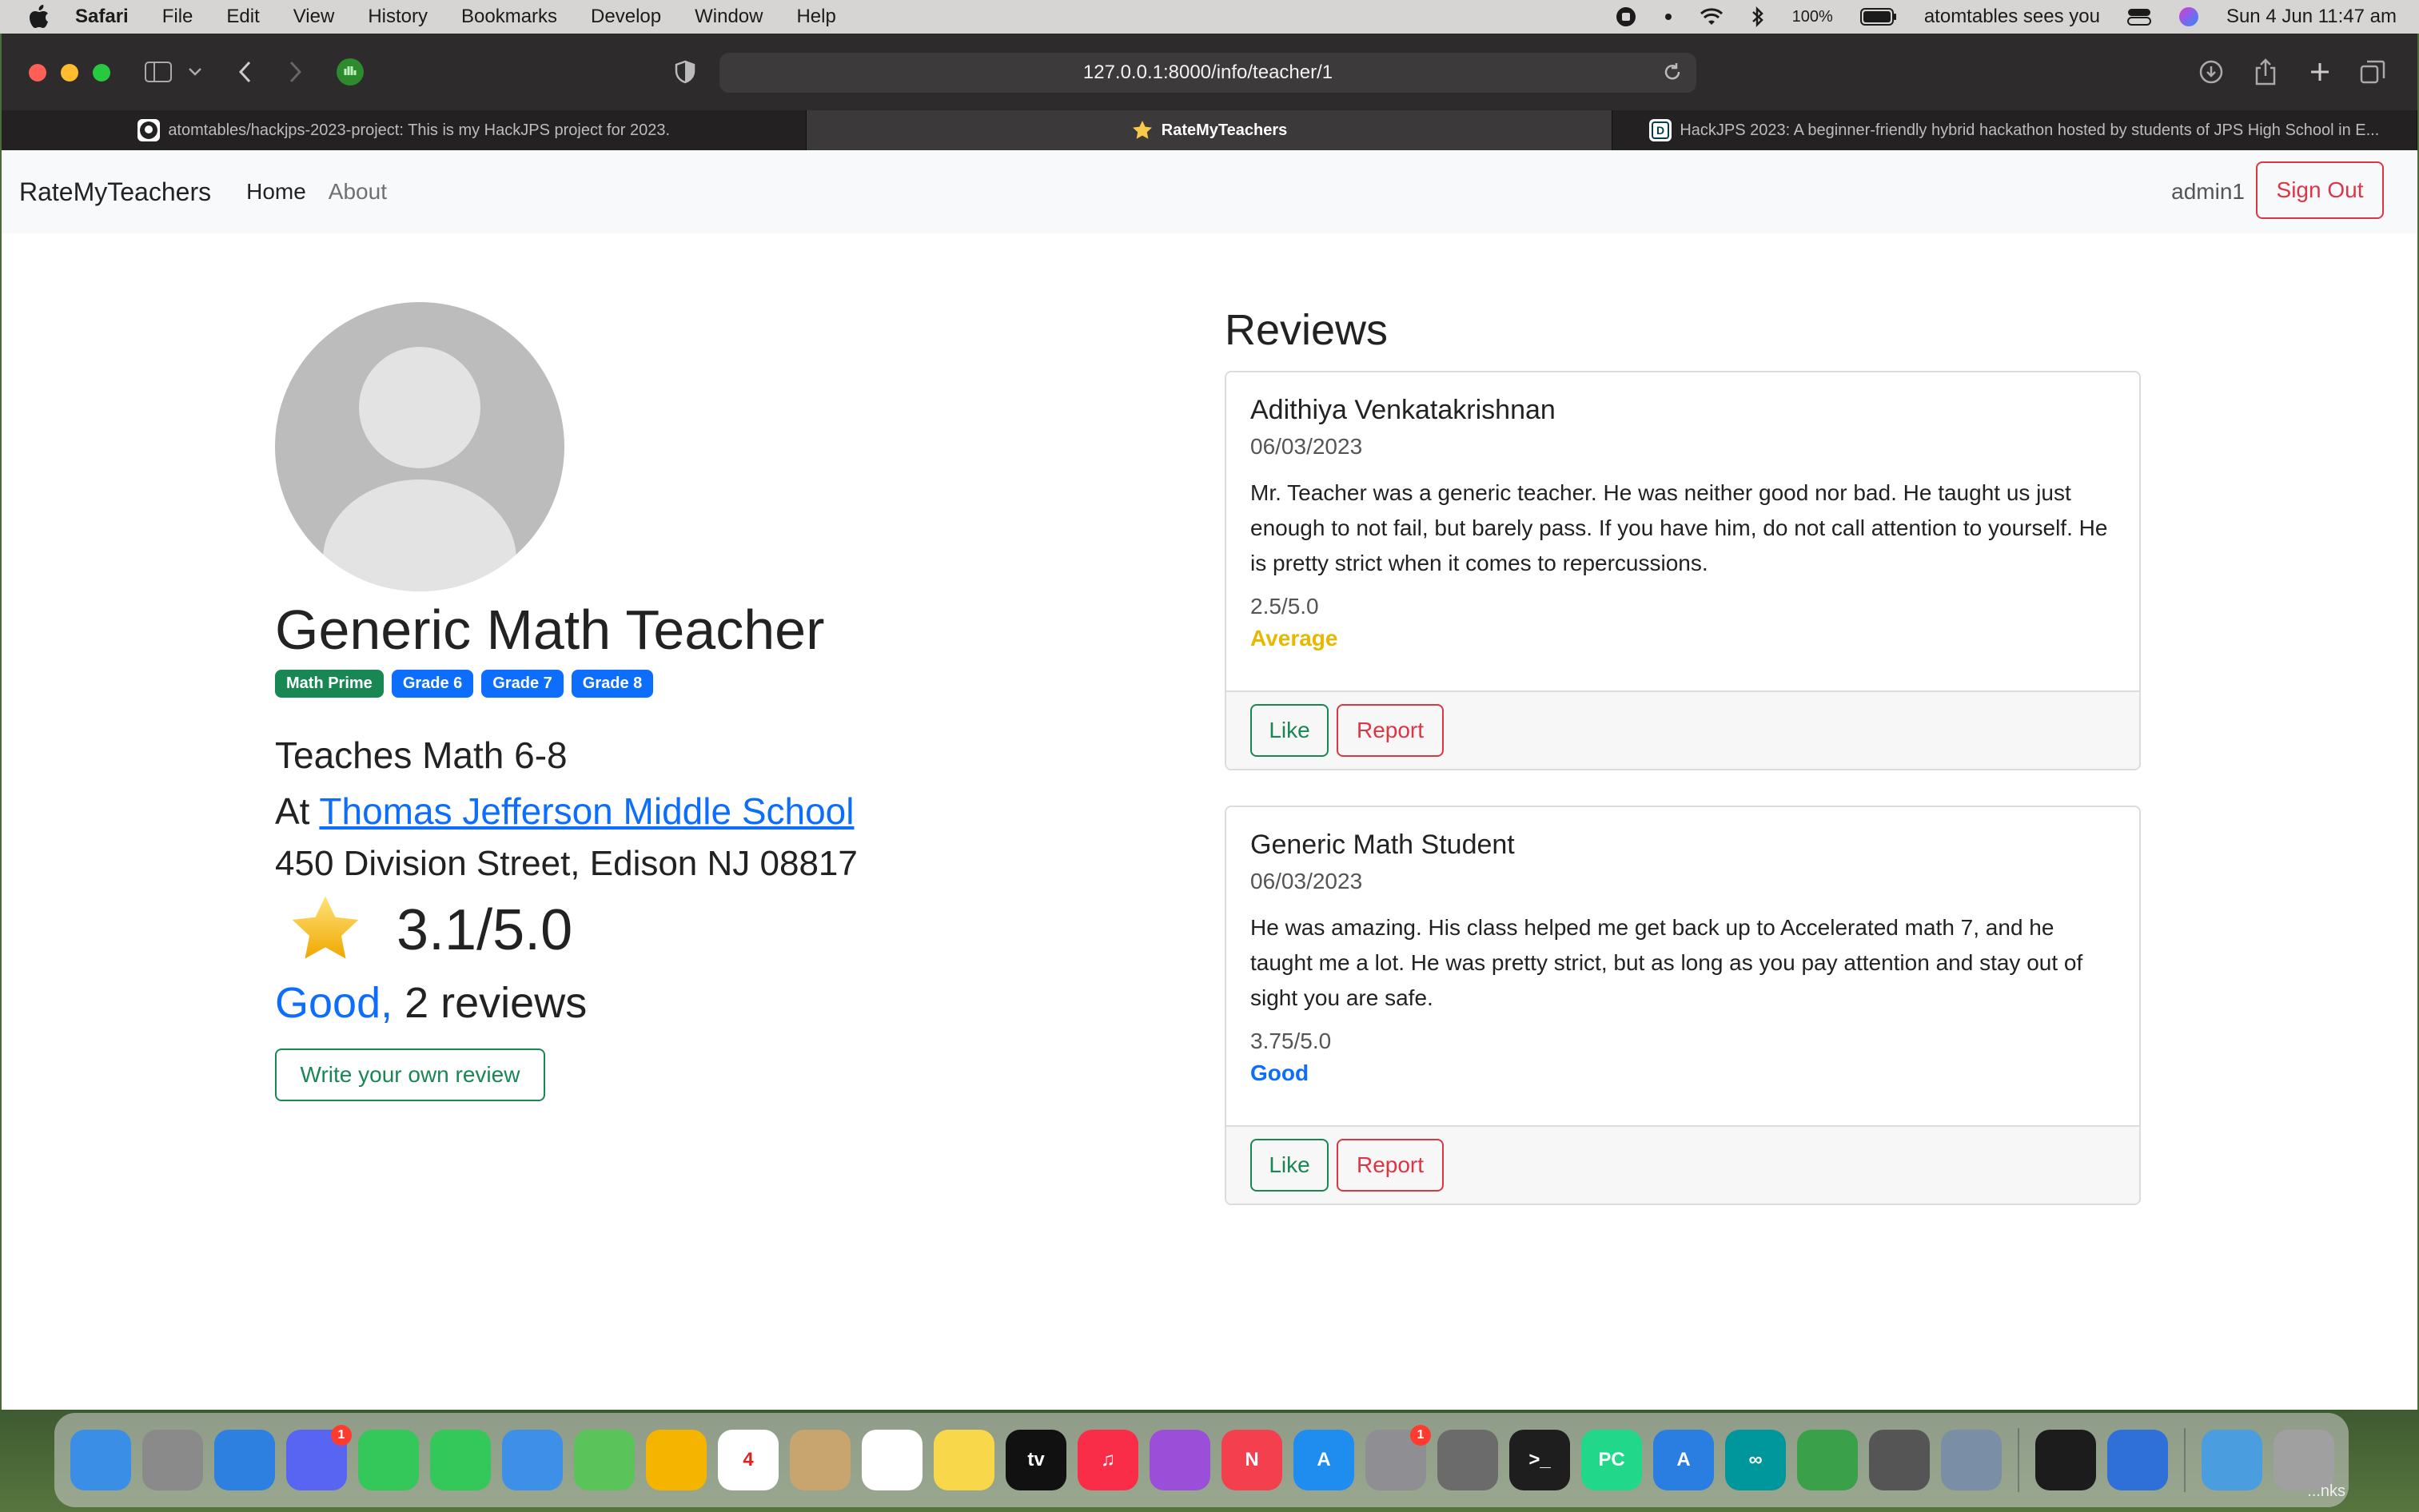 The height and width of the screenshot is (1512, 2419). What do you see at coordinates (1036, 1460) in the screenshot?
I see `dock-apple-tv-icon: tv` at bounding box center [1036, 1460].